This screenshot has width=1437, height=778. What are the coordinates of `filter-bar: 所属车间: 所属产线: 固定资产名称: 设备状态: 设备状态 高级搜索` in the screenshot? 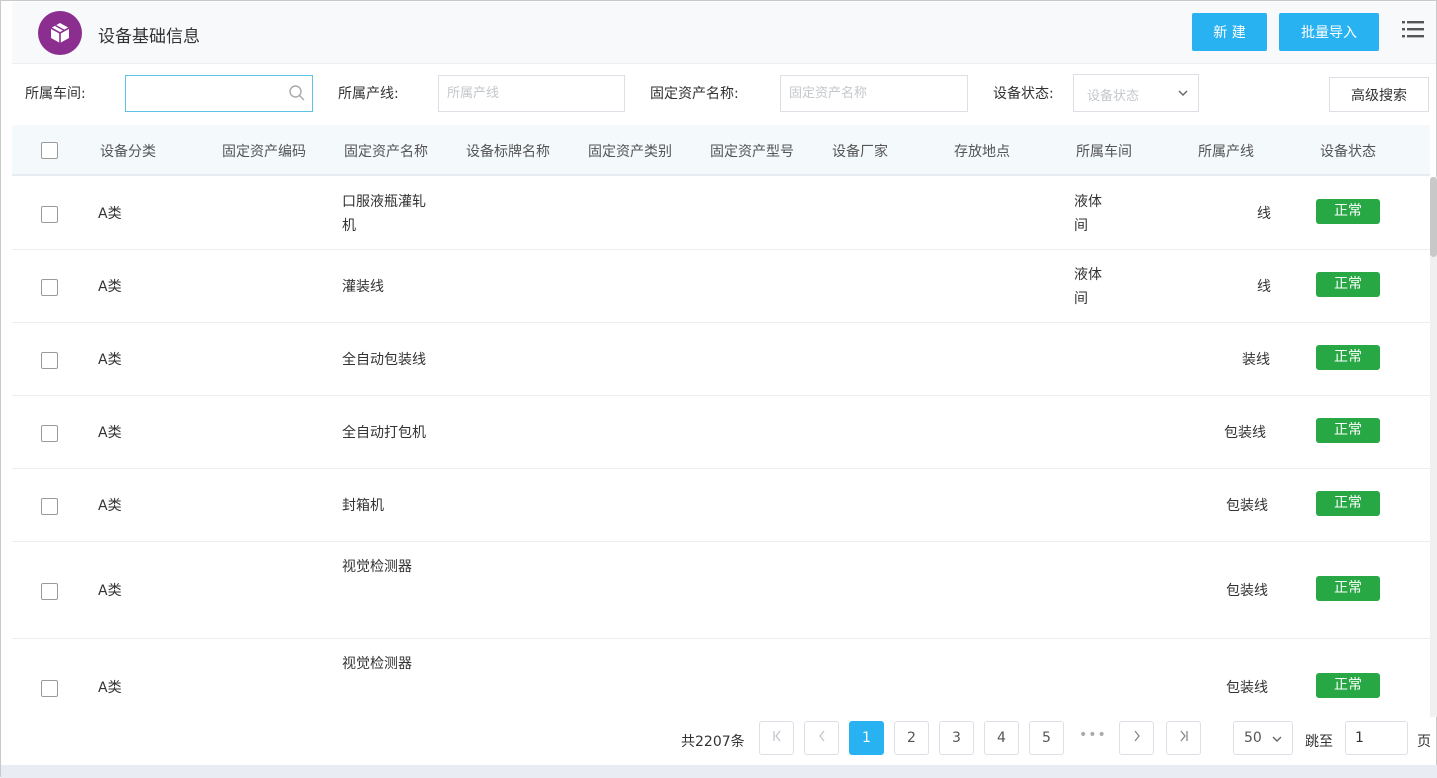 It's located at (724, 94).